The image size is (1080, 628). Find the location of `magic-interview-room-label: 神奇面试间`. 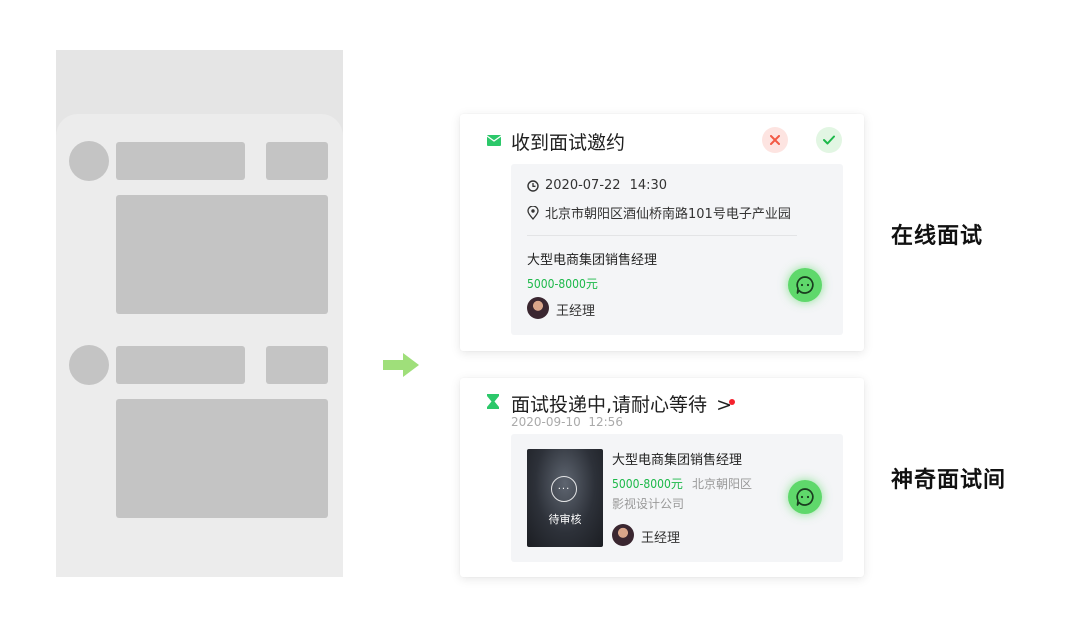

magic-interview-room-label: 神奇面试间 is located at coordinates (949, 480).